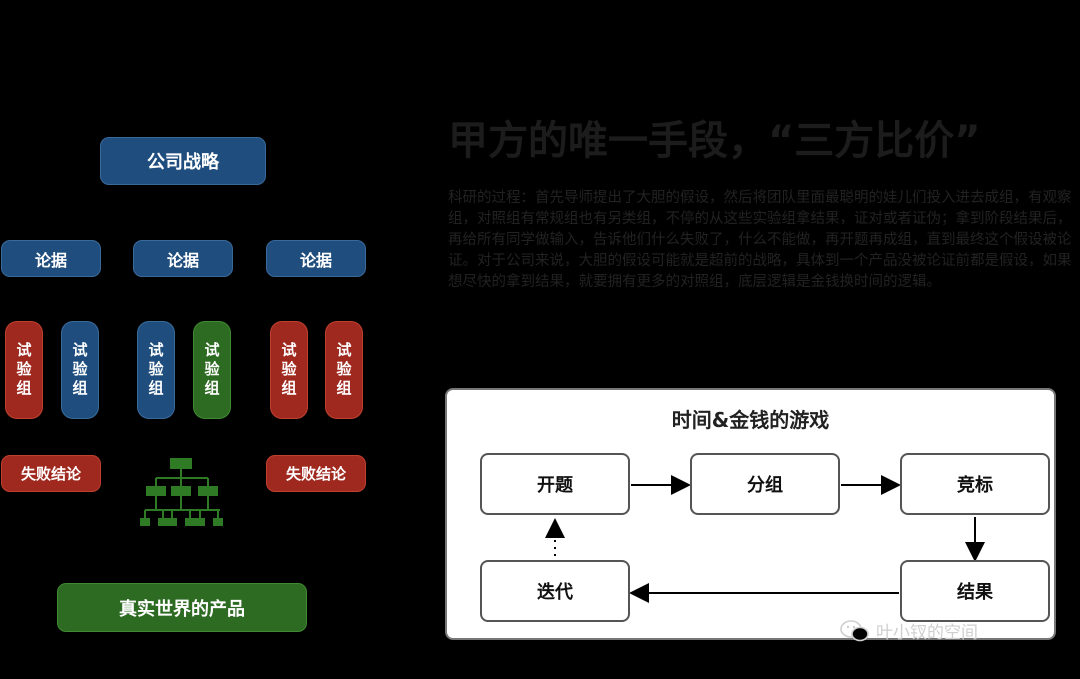  Describe the element at coordinates (927, 633) in the screenshot. I see `watermark-text: 叶小钗的空间` at that location.